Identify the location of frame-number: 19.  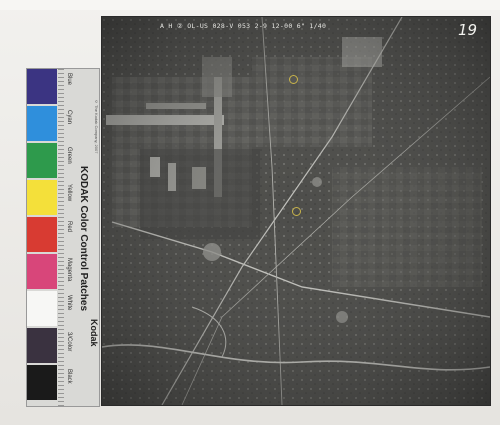
(468, 30).